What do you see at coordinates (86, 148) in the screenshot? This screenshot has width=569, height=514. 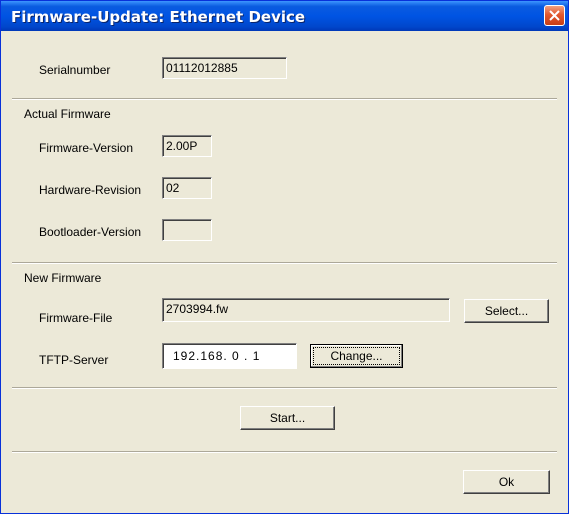 I see `firmware-version-label: Firmware-Version` at bounding box center [86, 148].